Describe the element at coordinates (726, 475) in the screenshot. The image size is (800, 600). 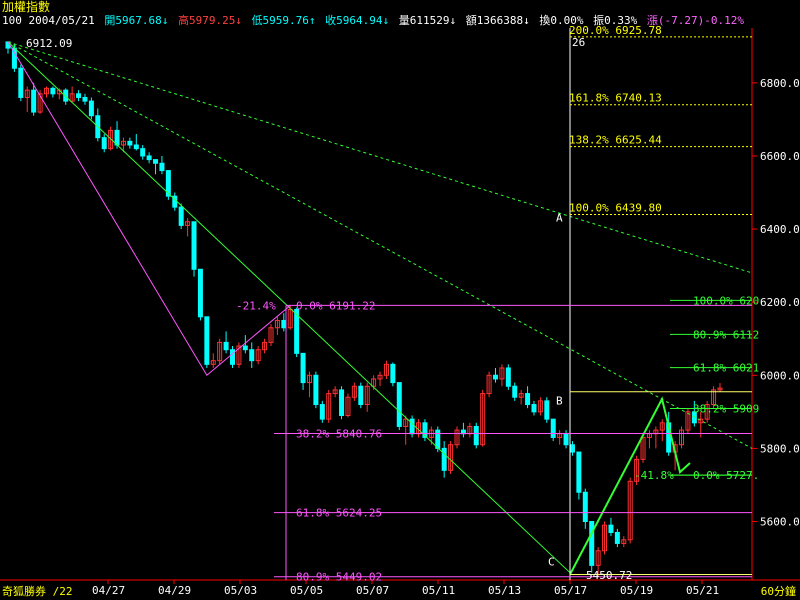
I see `fib-right-label: 0.0% 5727.` at that location.